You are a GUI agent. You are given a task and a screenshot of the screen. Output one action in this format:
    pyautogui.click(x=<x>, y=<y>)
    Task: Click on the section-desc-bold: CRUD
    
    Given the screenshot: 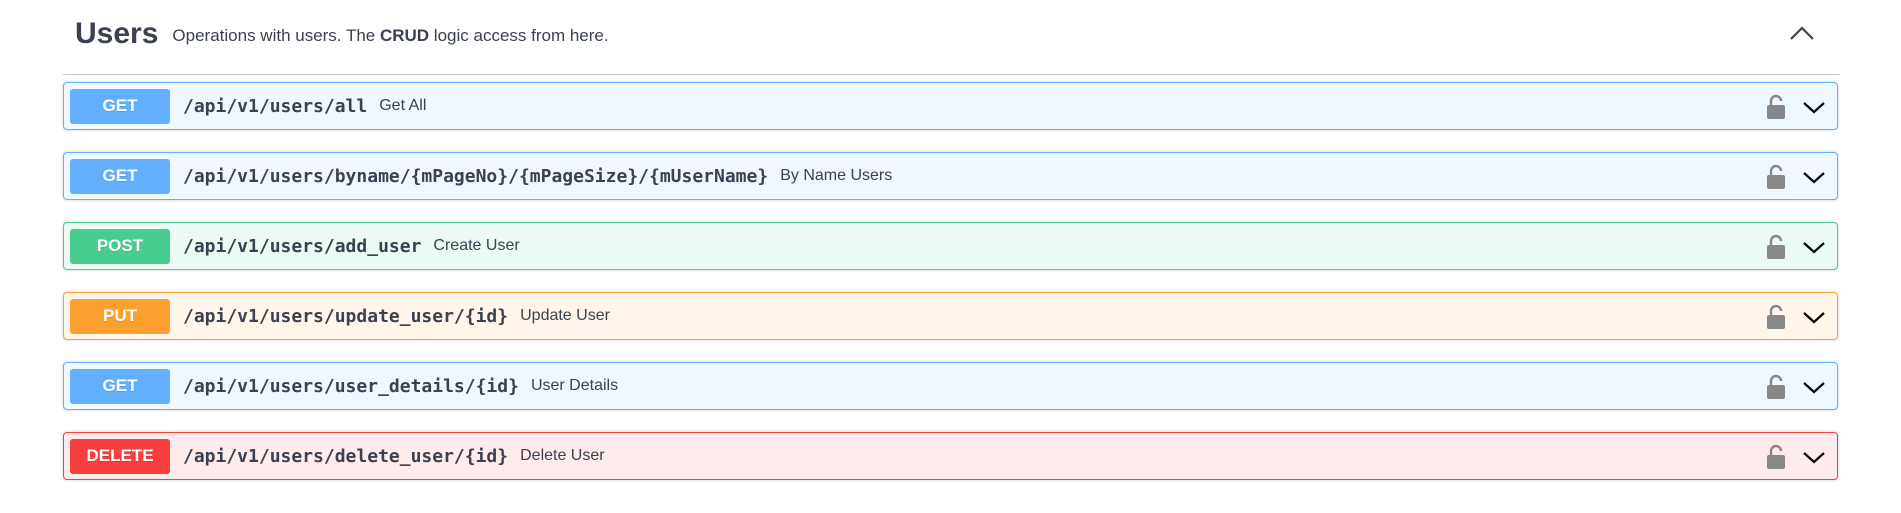 What is the action you would take?
    pyautogui.click(x=404, y=35)
    